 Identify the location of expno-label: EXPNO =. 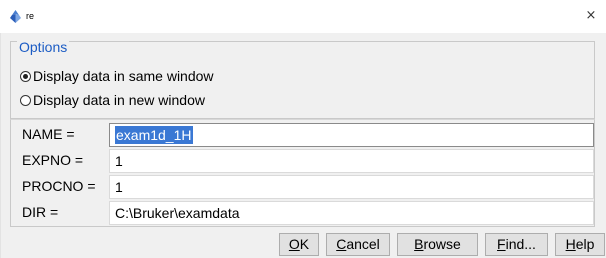
(53, 160).